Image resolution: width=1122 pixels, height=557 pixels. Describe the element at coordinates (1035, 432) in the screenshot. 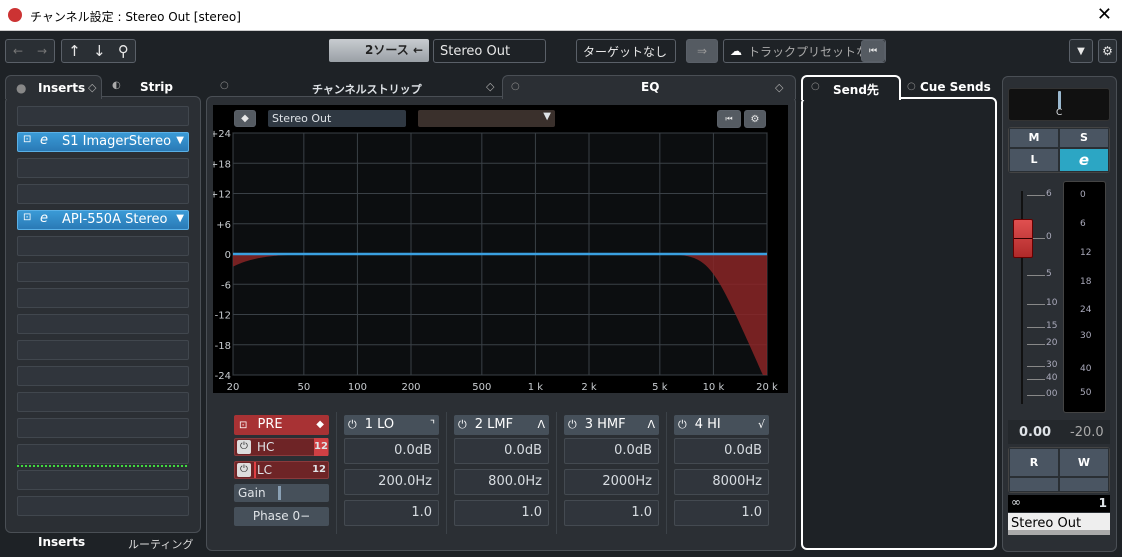

I see `volume-value: 0.00` at that location.